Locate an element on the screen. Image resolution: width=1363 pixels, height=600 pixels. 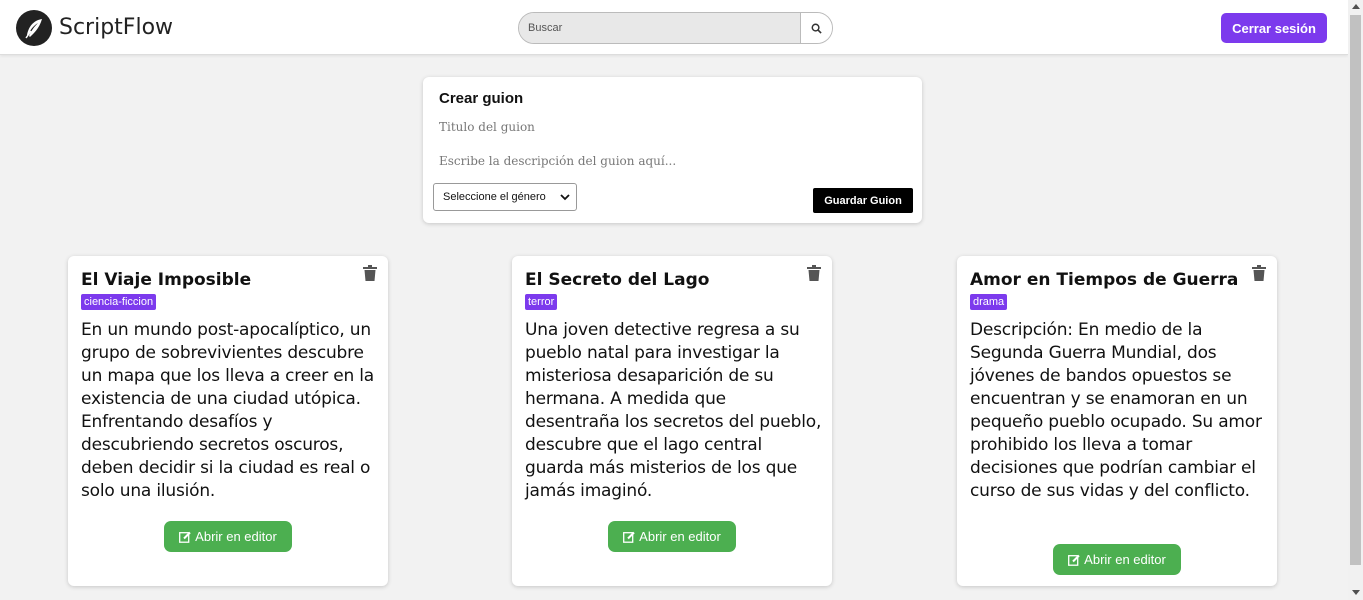
create-form-title: Crear guion is located at coordinates (481, 98).